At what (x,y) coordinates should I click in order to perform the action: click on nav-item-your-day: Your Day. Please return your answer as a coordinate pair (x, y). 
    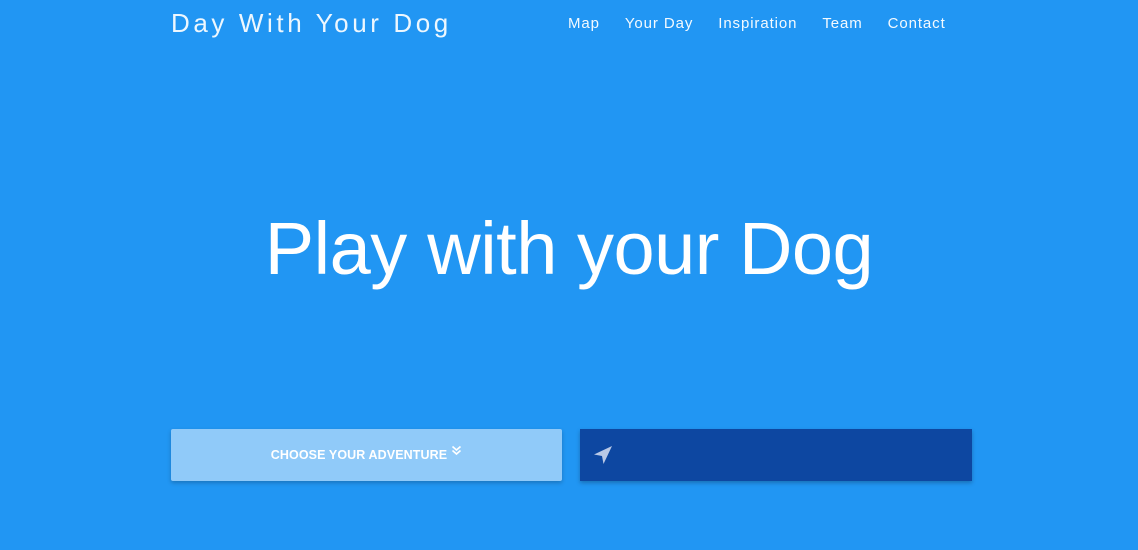
    Looking at the image, I should click on (659, 23).